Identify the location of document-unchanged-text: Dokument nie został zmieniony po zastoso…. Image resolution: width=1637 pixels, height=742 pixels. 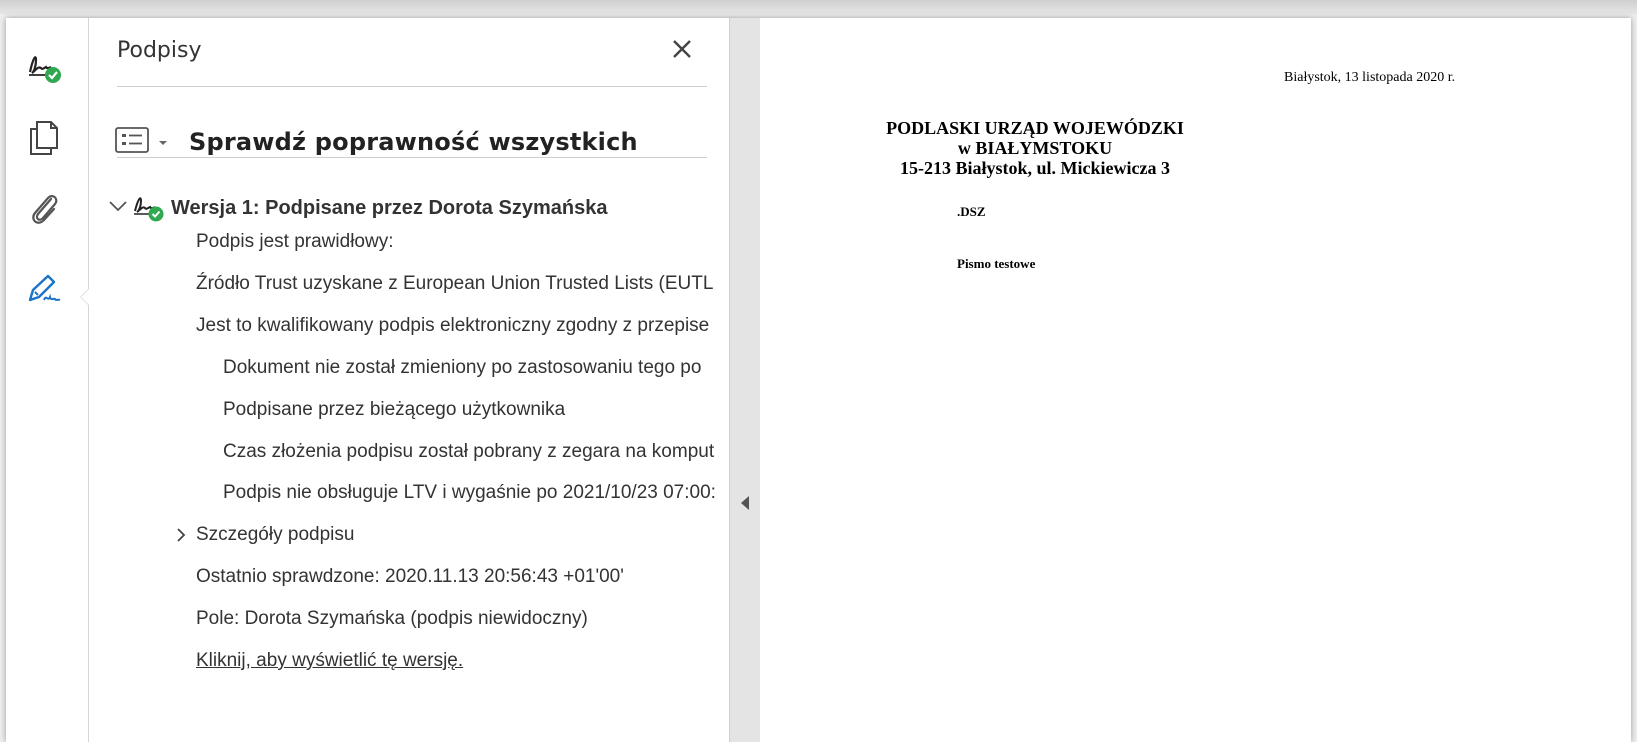
(462, 367).